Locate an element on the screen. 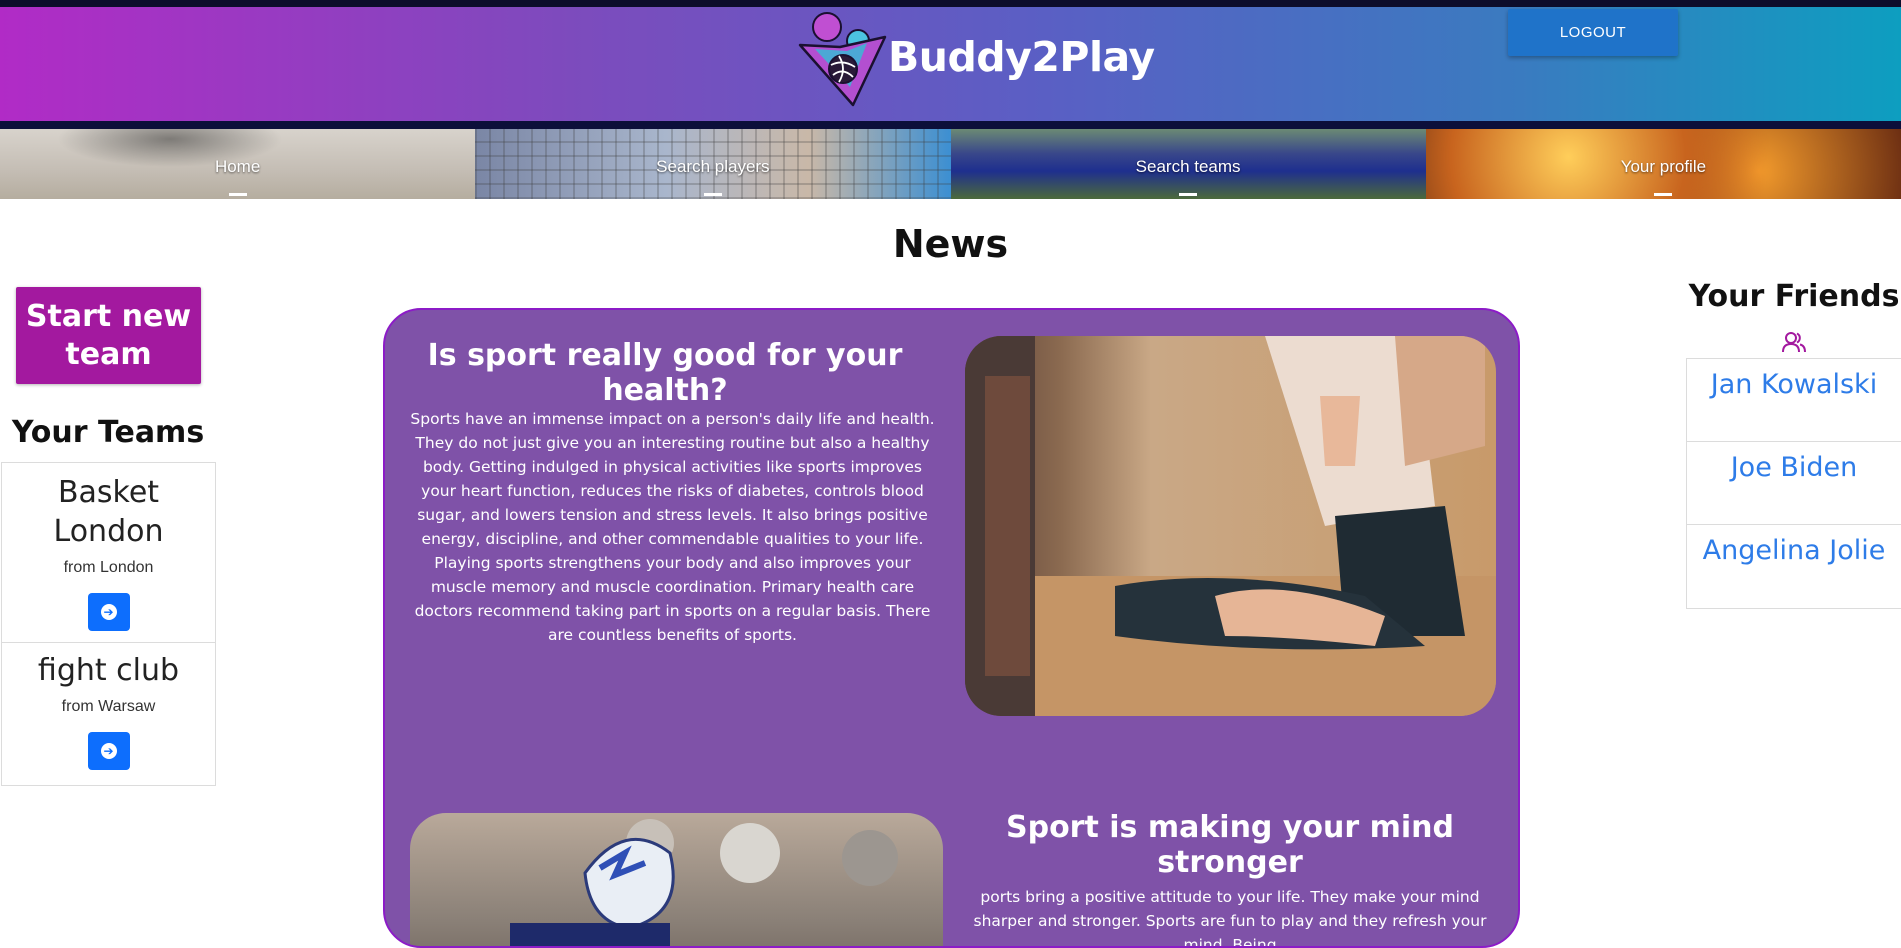  friend-link: Joe Biden is located at coordinates (1794, 483).